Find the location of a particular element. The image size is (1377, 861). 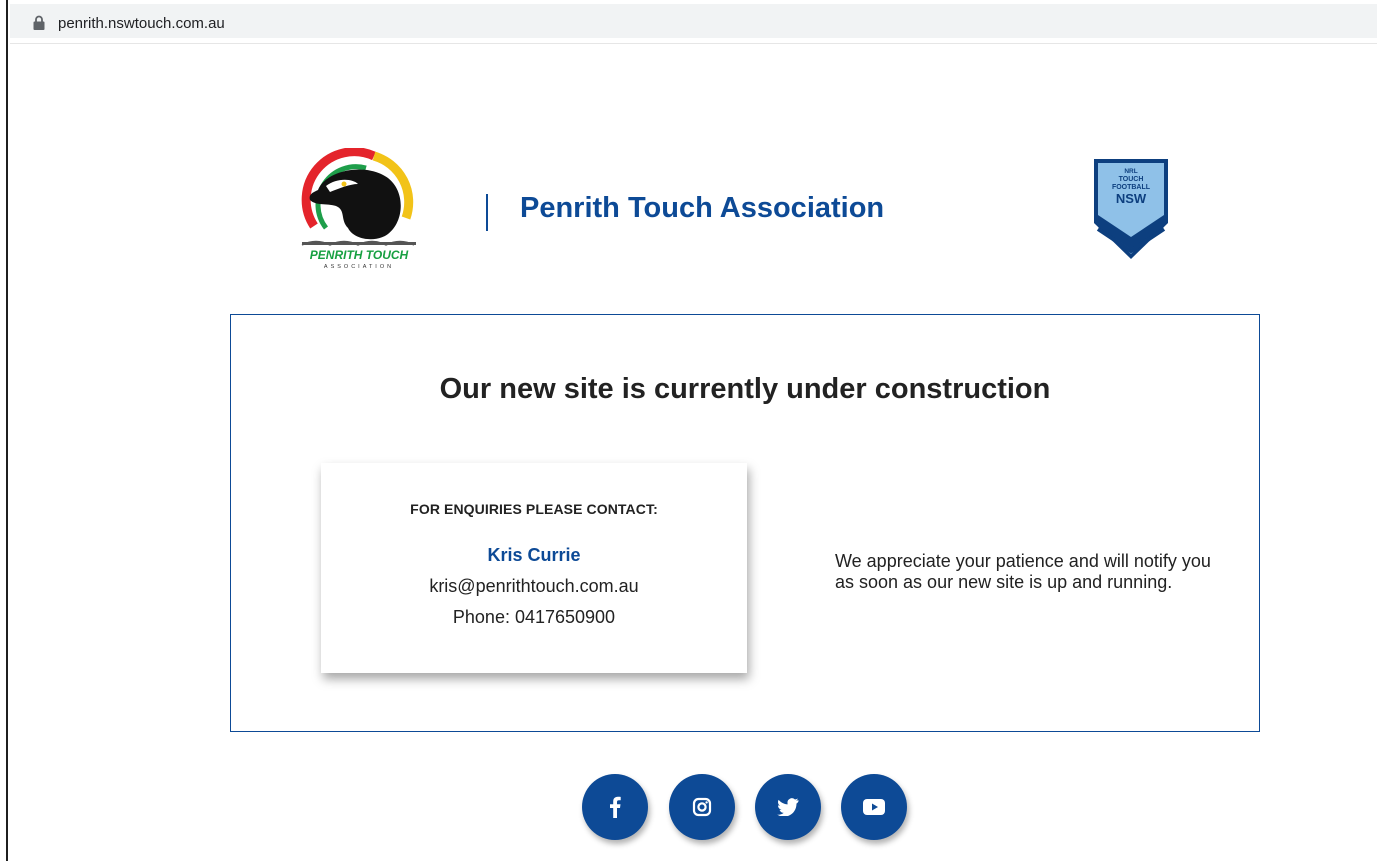

twitter-icon is located at coordinates (788, 807).